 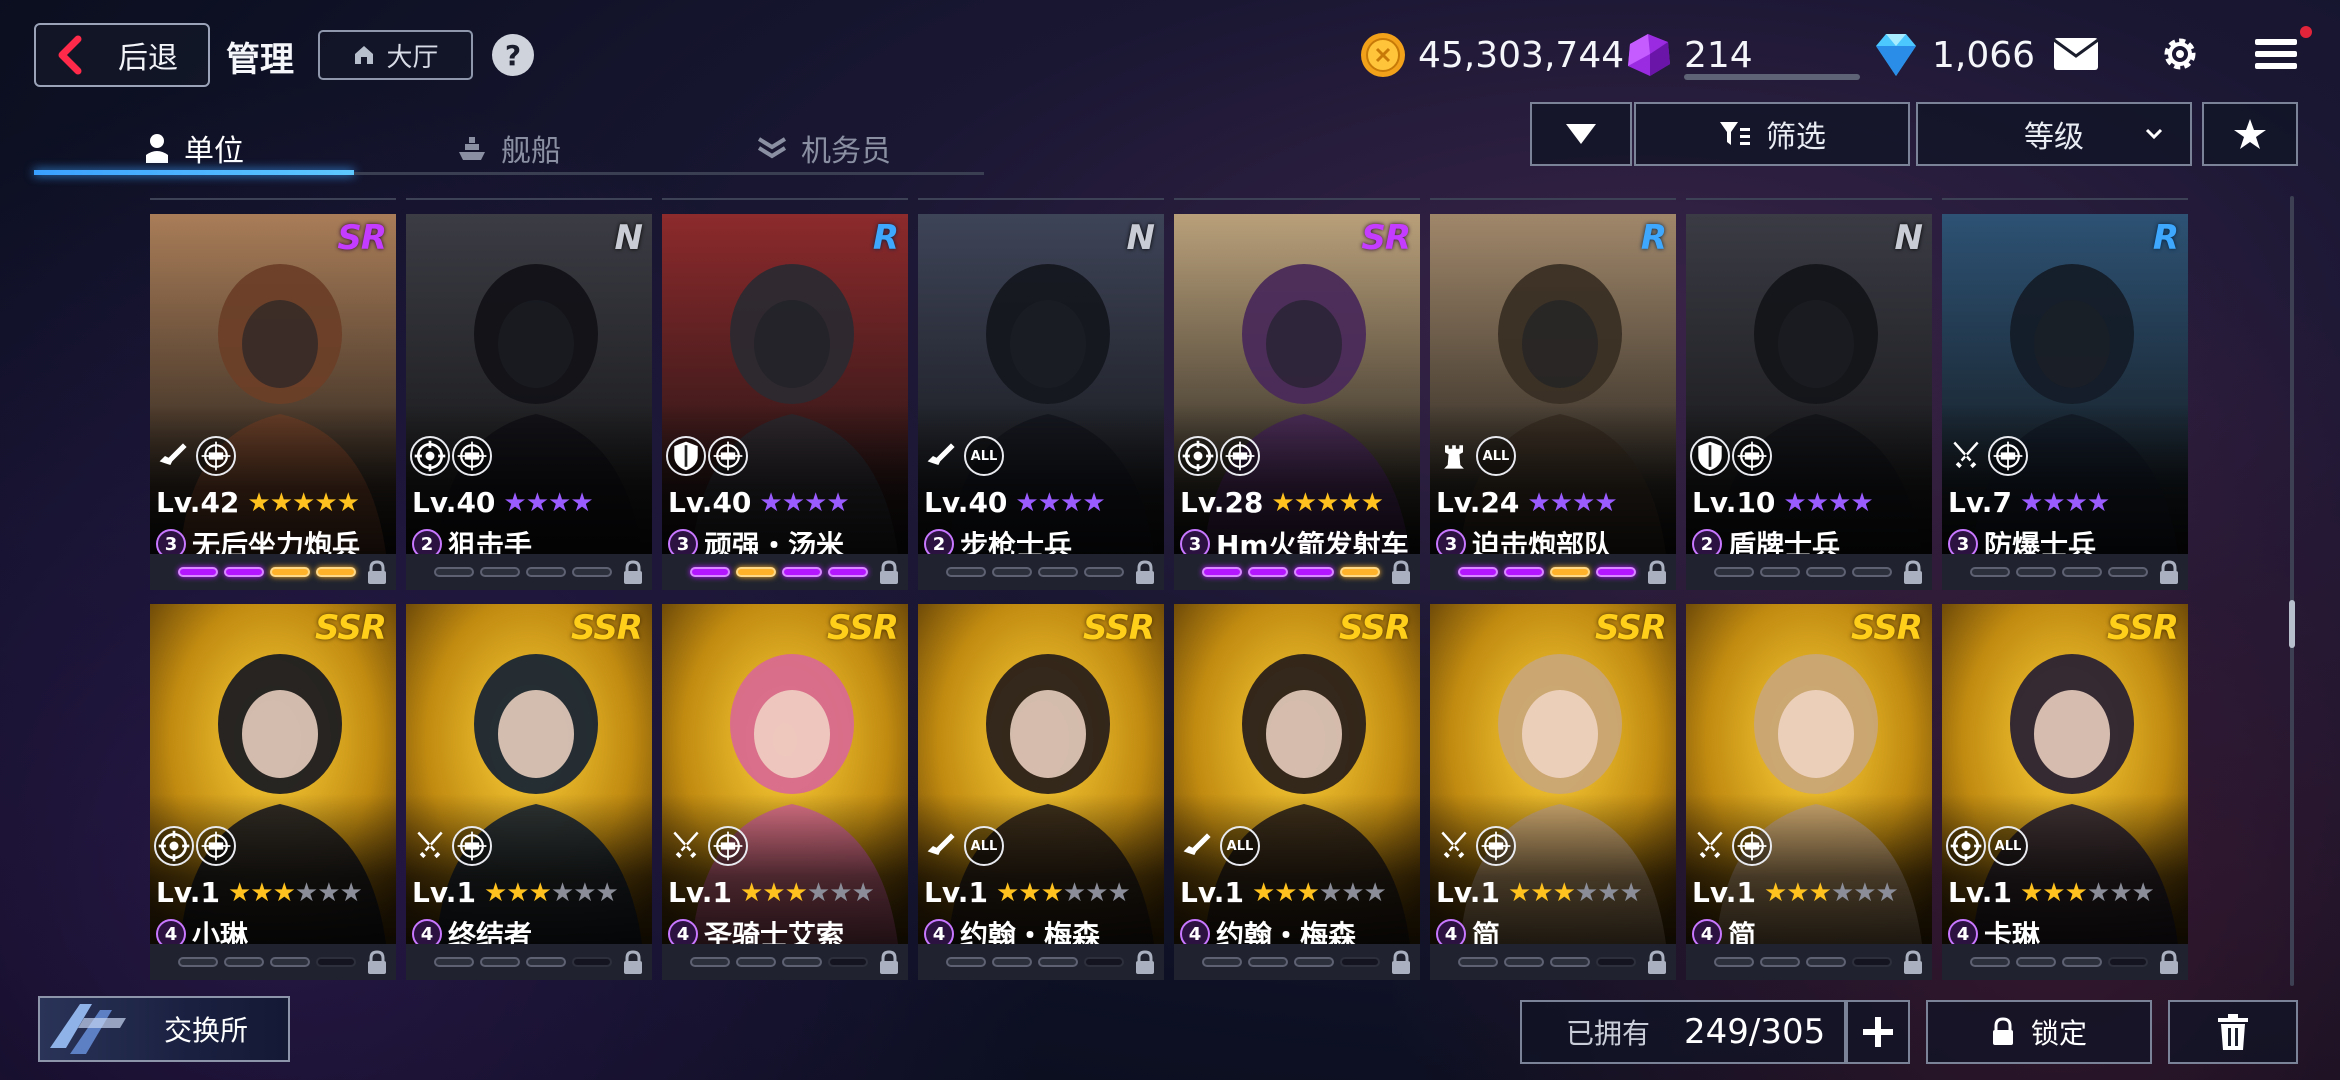 What do you see at coordinates (1809, 402) in the screenshot?
I see `unit-card: N Lv.10 ★ ★ ★ ★ 2 盾牌士兵` at bounding box center [1809, 402].